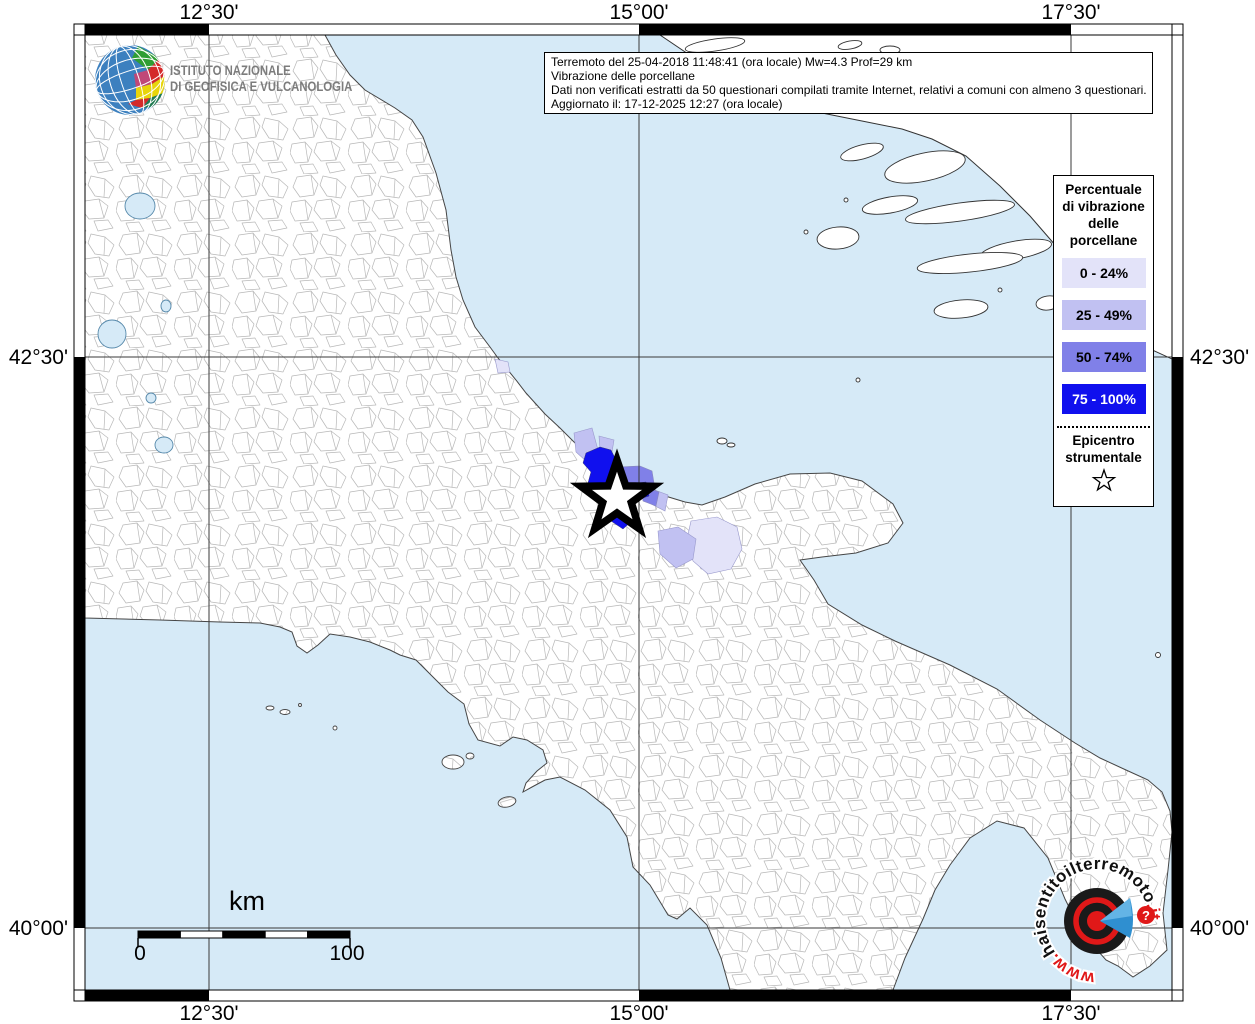 The height and width of the screenshot is (1024, 1255). I want to click on axis-top-15-00: 15°00', so click(639, 12).